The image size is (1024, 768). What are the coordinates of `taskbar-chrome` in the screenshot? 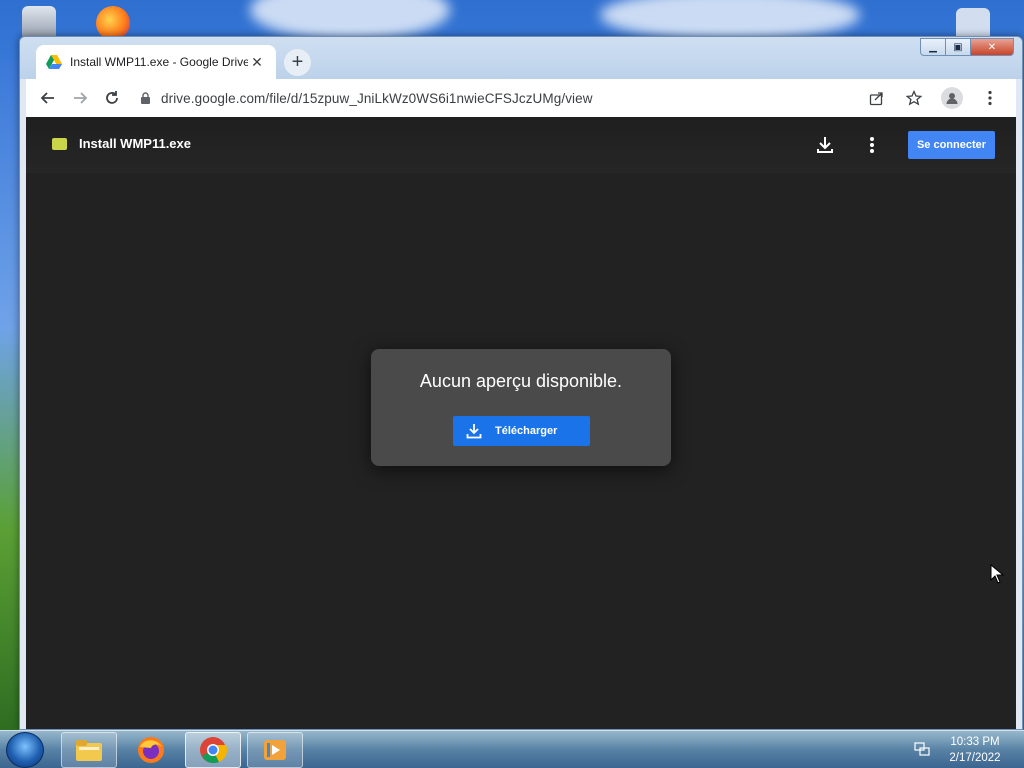 It's located at (213, 750).